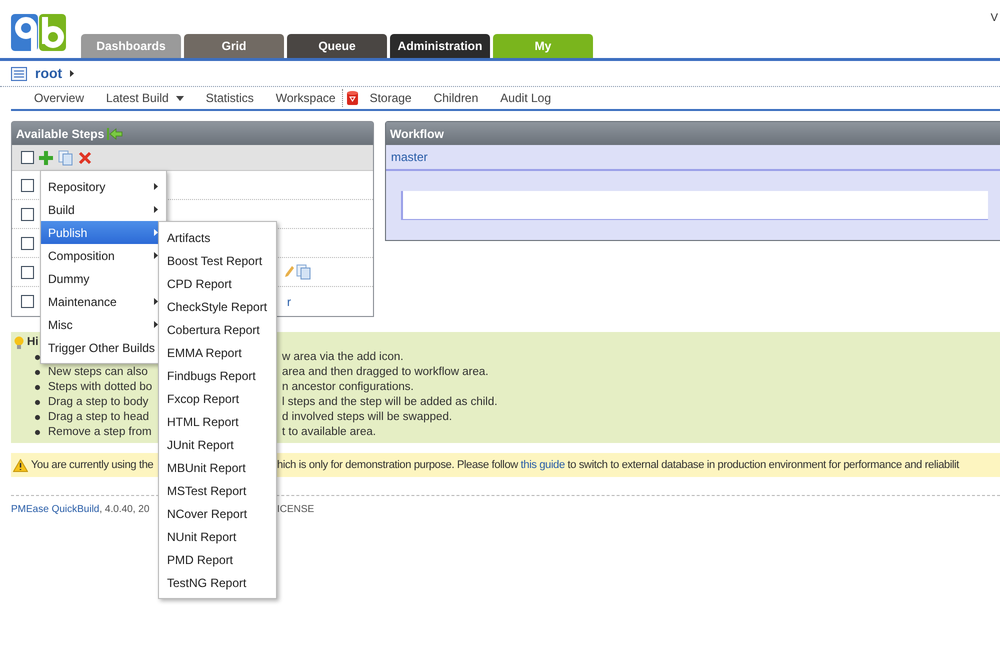 This screenshot has width=1000, height=667. What do you see at coordinates (217, 490) in the screenshot?
I see `menu-item: MSTest Report` at bounding box center [217, 490].